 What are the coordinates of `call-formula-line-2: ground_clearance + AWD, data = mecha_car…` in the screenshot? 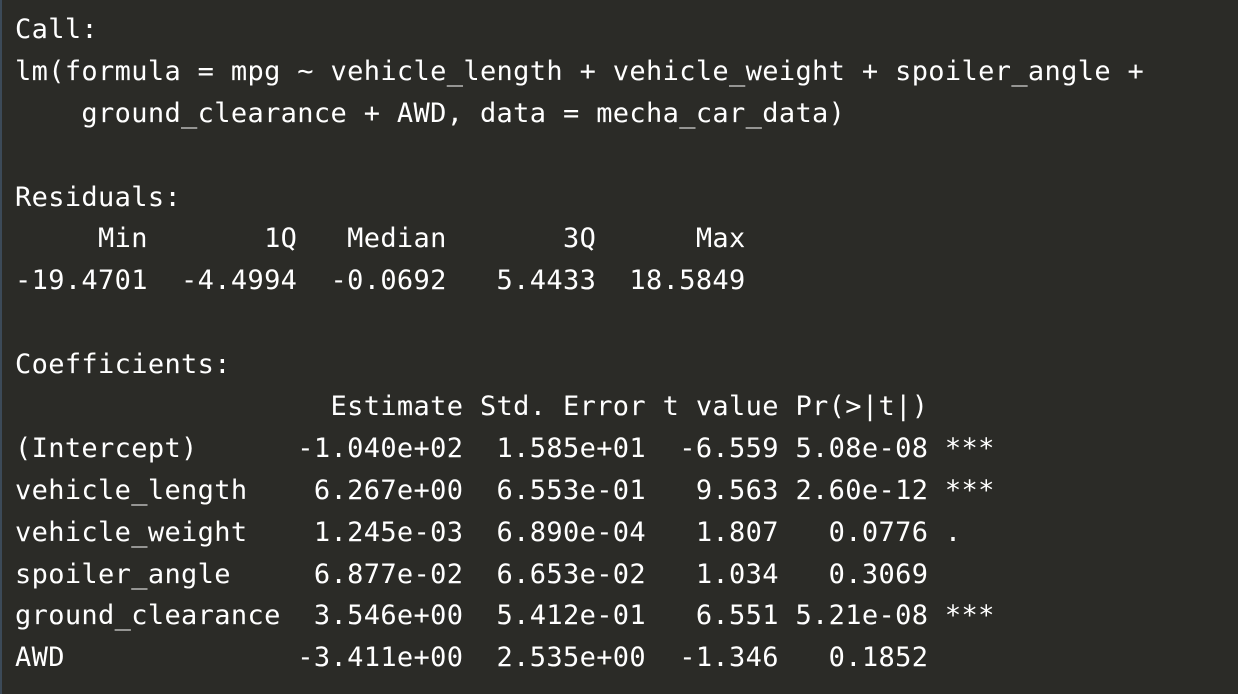 It's located at (430, 113).